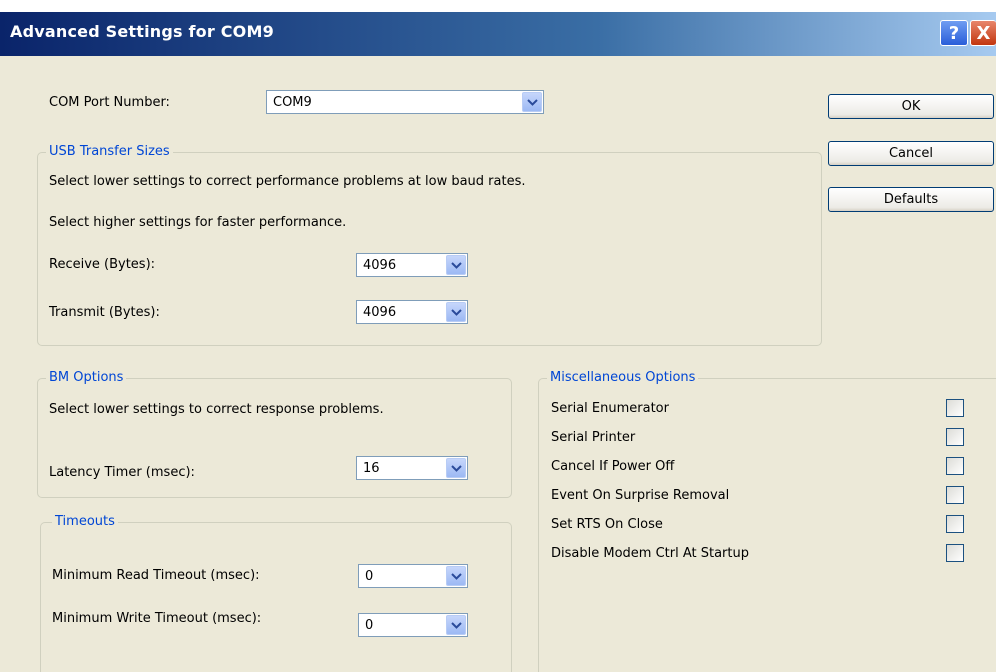  What do you see at coordinates (413, 576) in the screenshot?
I see `read-timeout-select: 0` at bounding box center [413, 576].